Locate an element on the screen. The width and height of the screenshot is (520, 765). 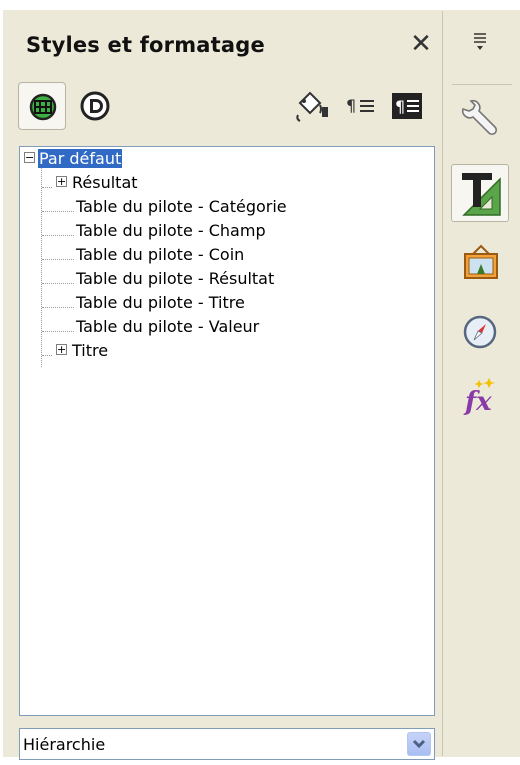
functions-icon: fx is located at coordinates (479, 397).